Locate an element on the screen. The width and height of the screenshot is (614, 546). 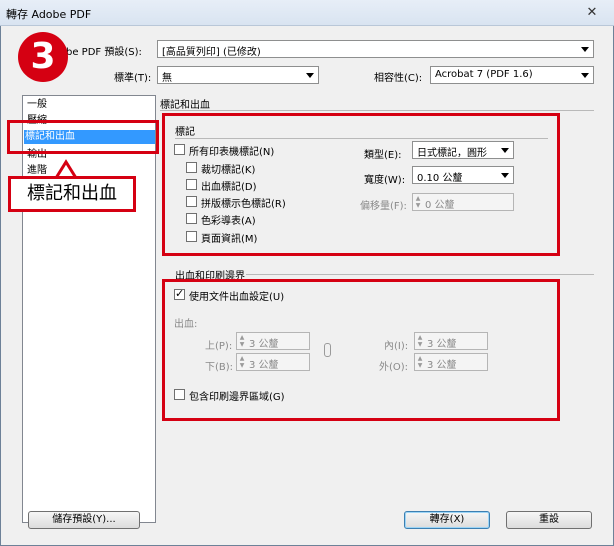
compat-label: 相容性(C): is located at coordinates (398, 78).